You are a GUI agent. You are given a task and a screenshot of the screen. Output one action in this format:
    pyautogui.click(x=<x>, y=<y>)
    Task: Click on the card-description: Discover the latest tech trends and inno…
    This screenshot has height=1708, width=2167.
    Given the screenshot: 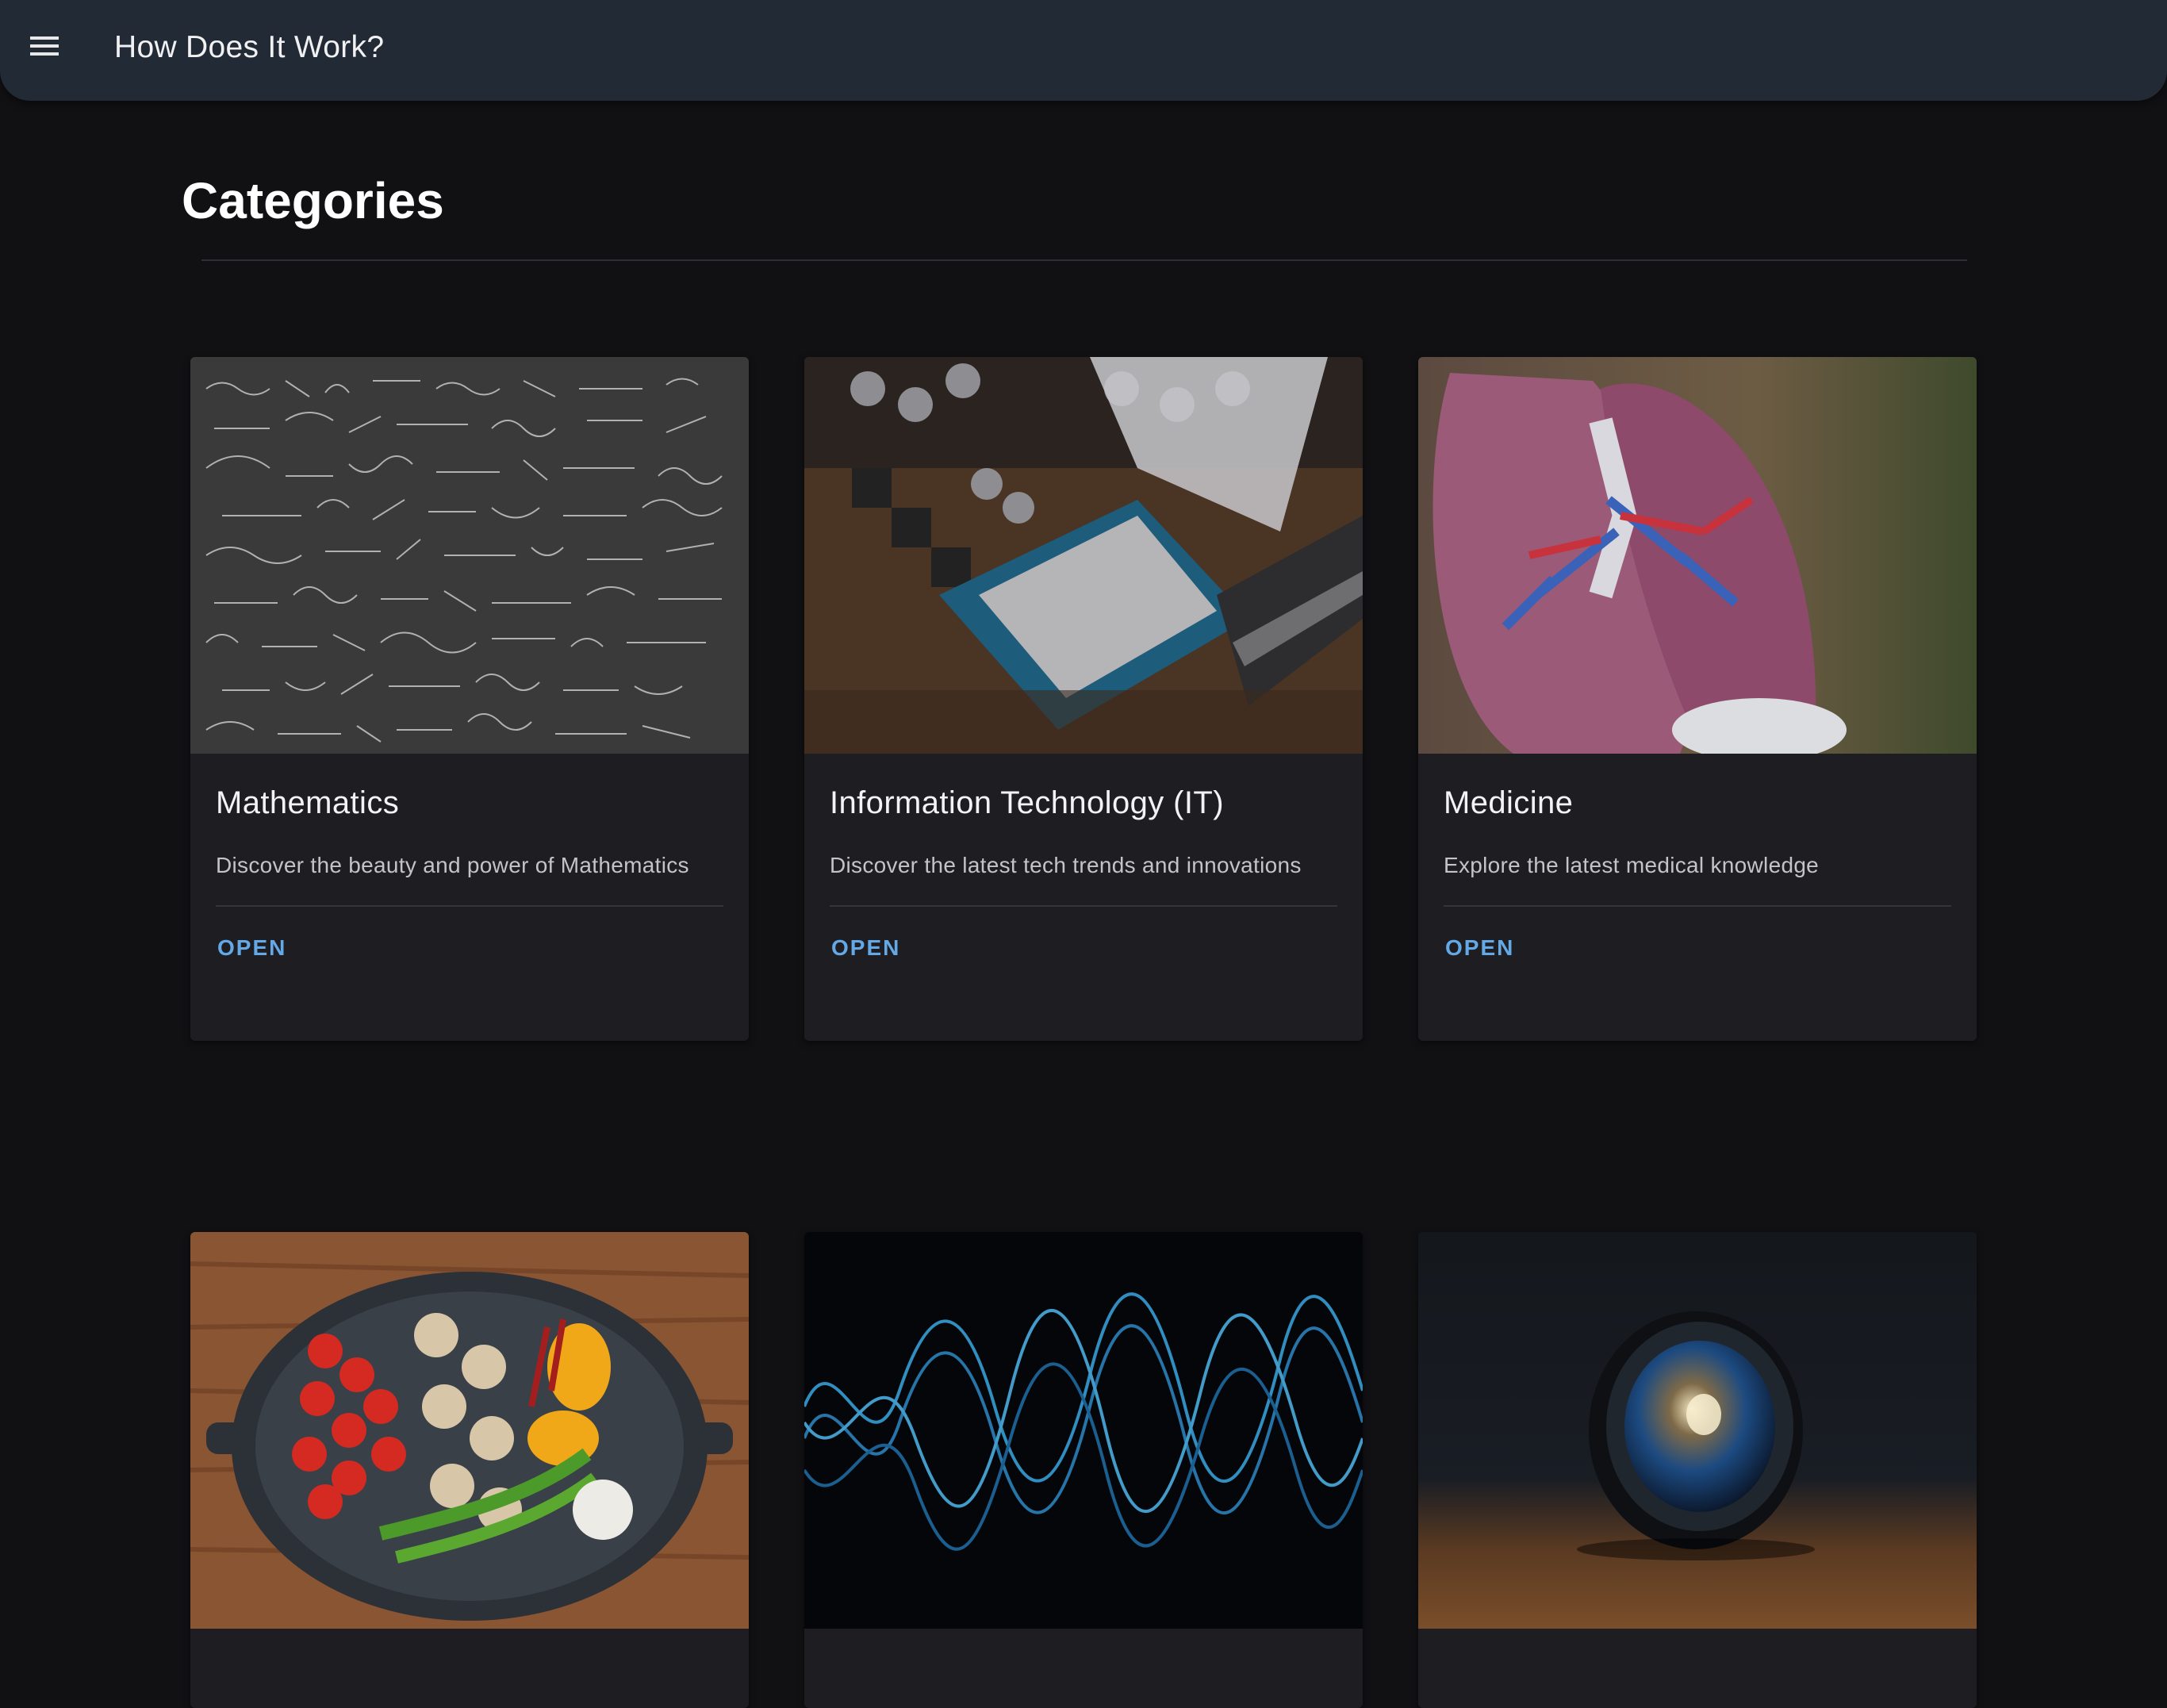 What is the action you would take?
    pyautogui.click(x=1066, y=865)
    